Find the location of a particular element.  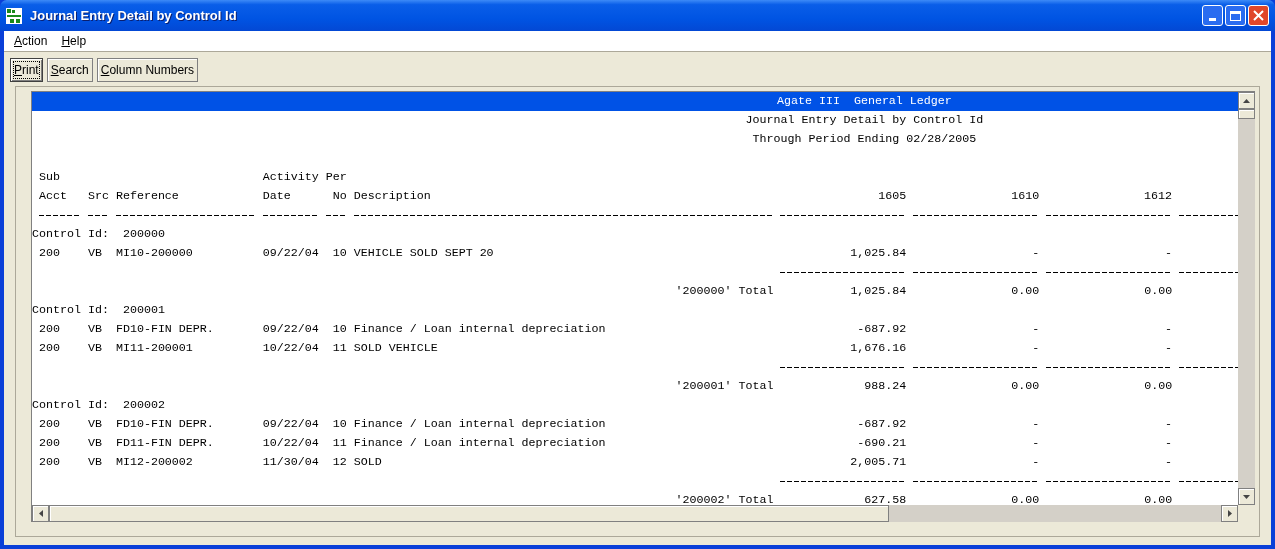

toolbar-button: Column Numbers is located at coordinates (147, 70).